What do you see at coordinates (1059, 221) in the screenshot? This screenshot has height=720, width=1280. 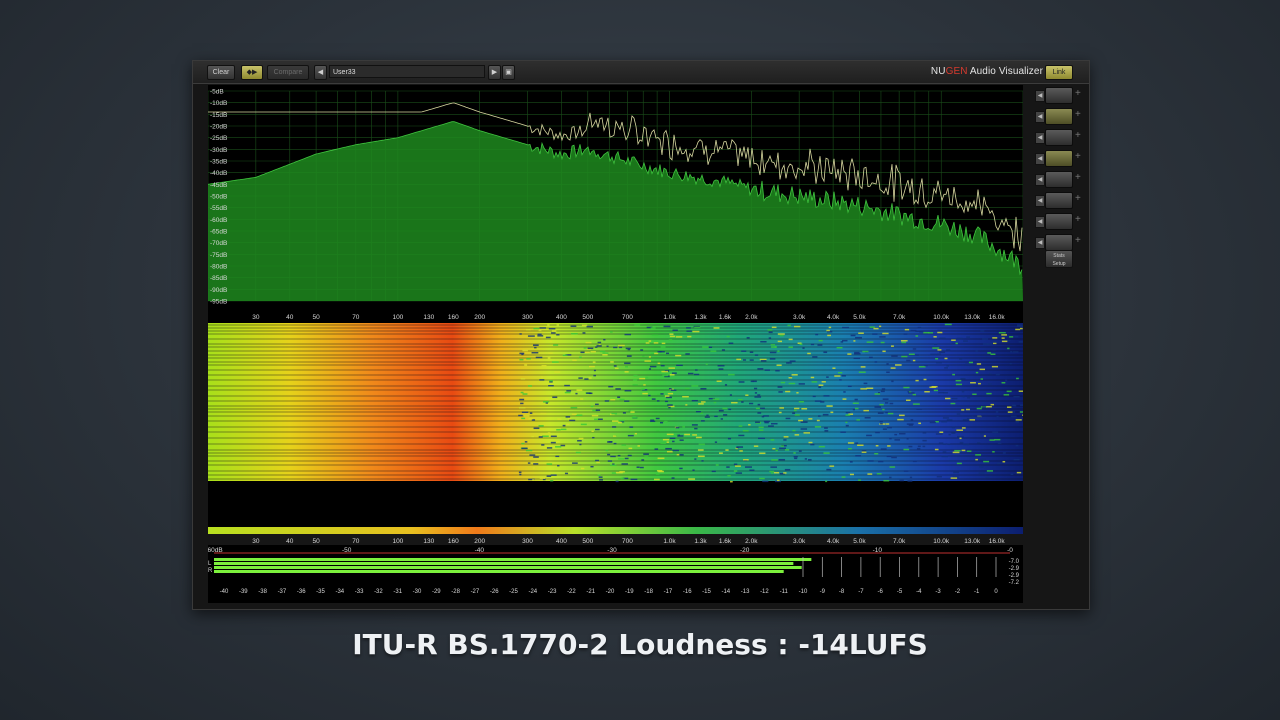 I see `meter-view-icon` at bounding box center [1059, 221].